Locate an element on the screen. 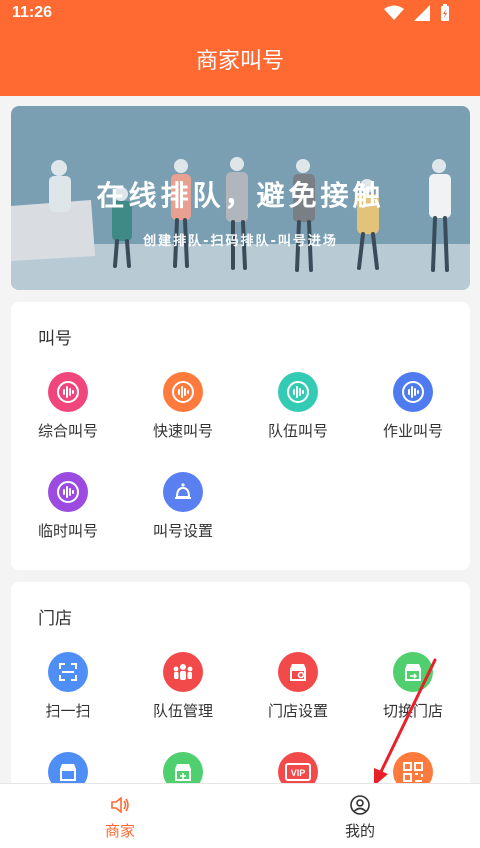  task-call-button: 作业叫号 is located at coordinates (413, 406).